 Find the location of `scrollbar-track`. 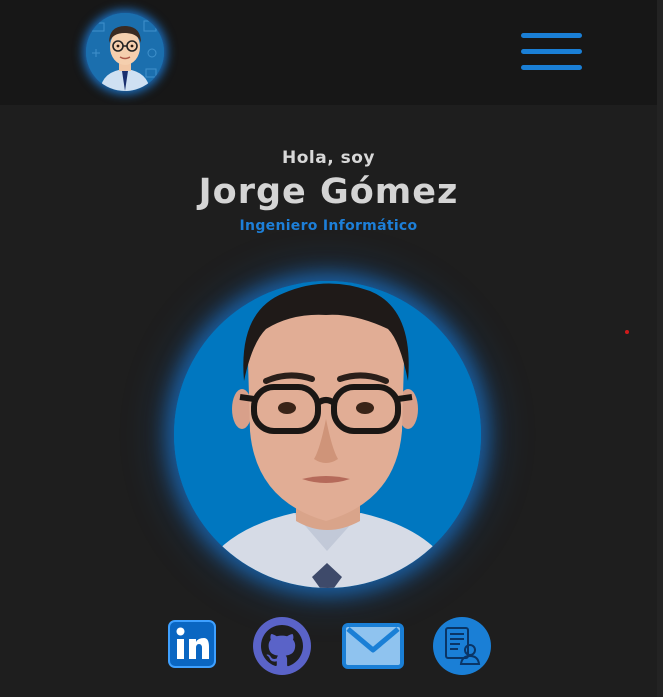

scrollbar-track is located at coordinates (660, 348).